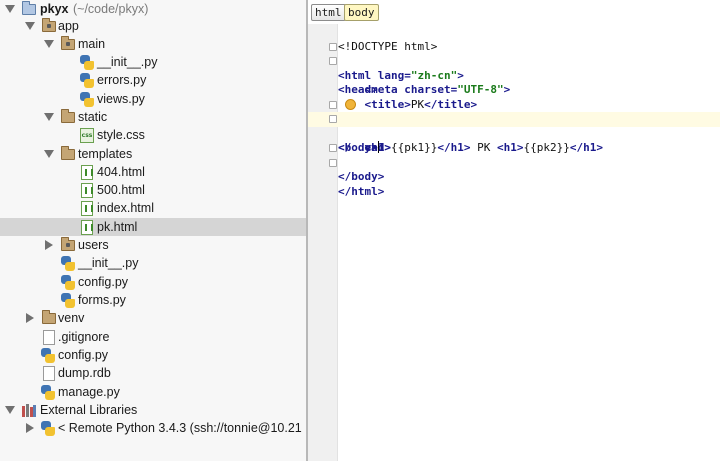 This screenshot has height=461, width=720. What do you see at coordinates (514, 39) in the screenshot?
I see `code-line: ​<!DOCTYPE html>` at bounding box center [514, 39].